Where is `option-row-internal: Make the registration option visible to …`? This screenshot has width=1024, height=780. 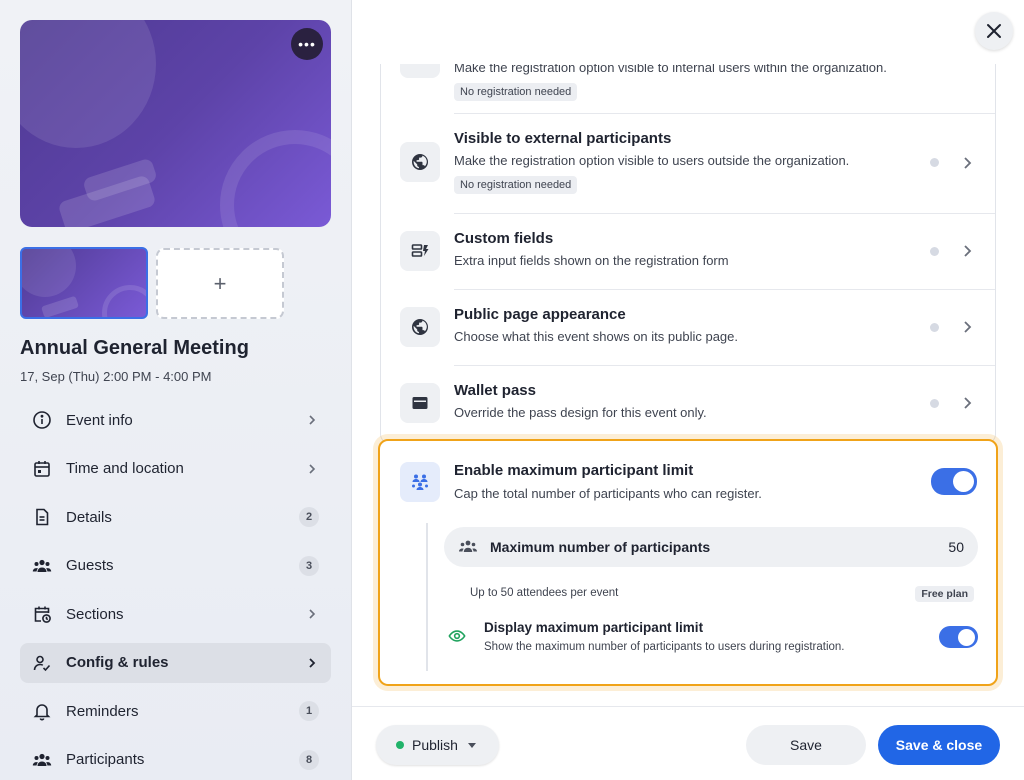
option-row-internal: Make the registration option visible to … is located at coordinates (688, 83).